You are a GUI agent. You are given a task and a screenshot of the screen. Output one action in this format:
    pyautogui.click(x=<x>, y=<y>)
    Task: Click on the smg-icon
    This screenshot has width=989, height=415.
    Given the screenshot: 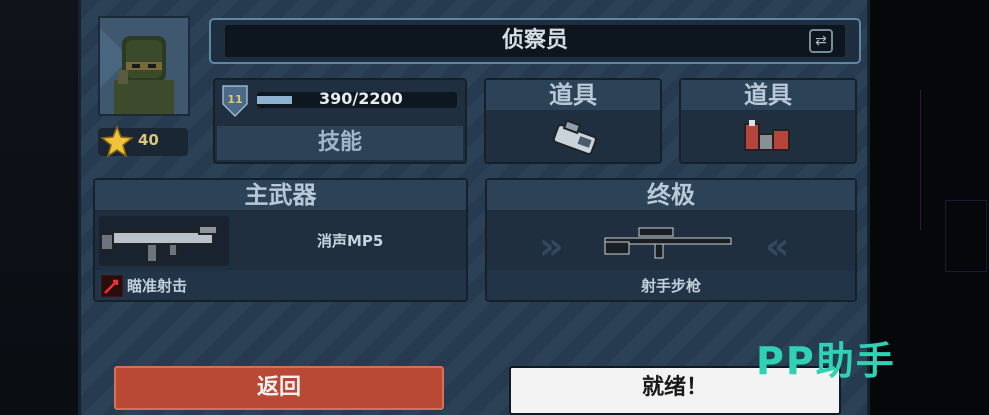 What is the action you would take?
    pyautogui.click(x=159, y=244)
    